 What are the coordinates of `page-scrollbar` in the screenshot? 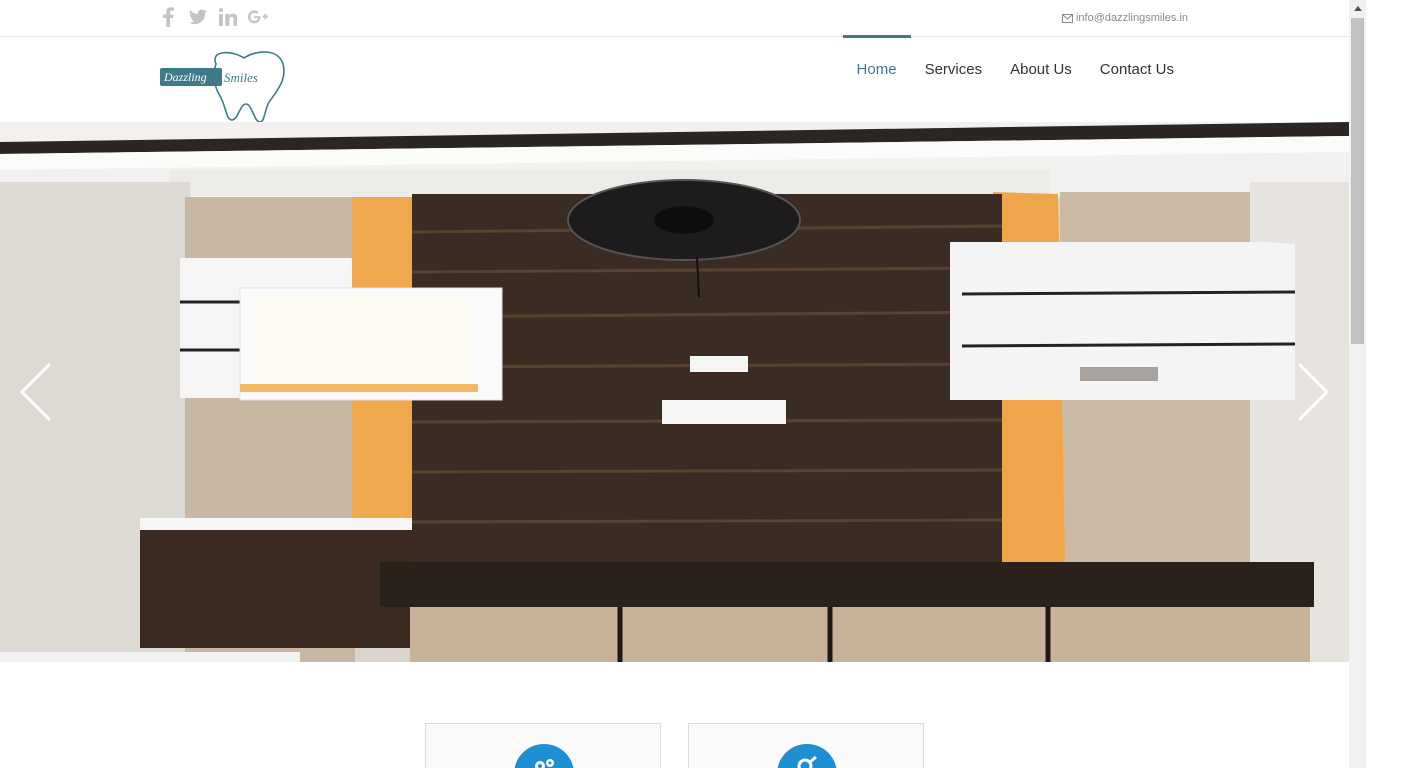 It's located at (1357, 384).